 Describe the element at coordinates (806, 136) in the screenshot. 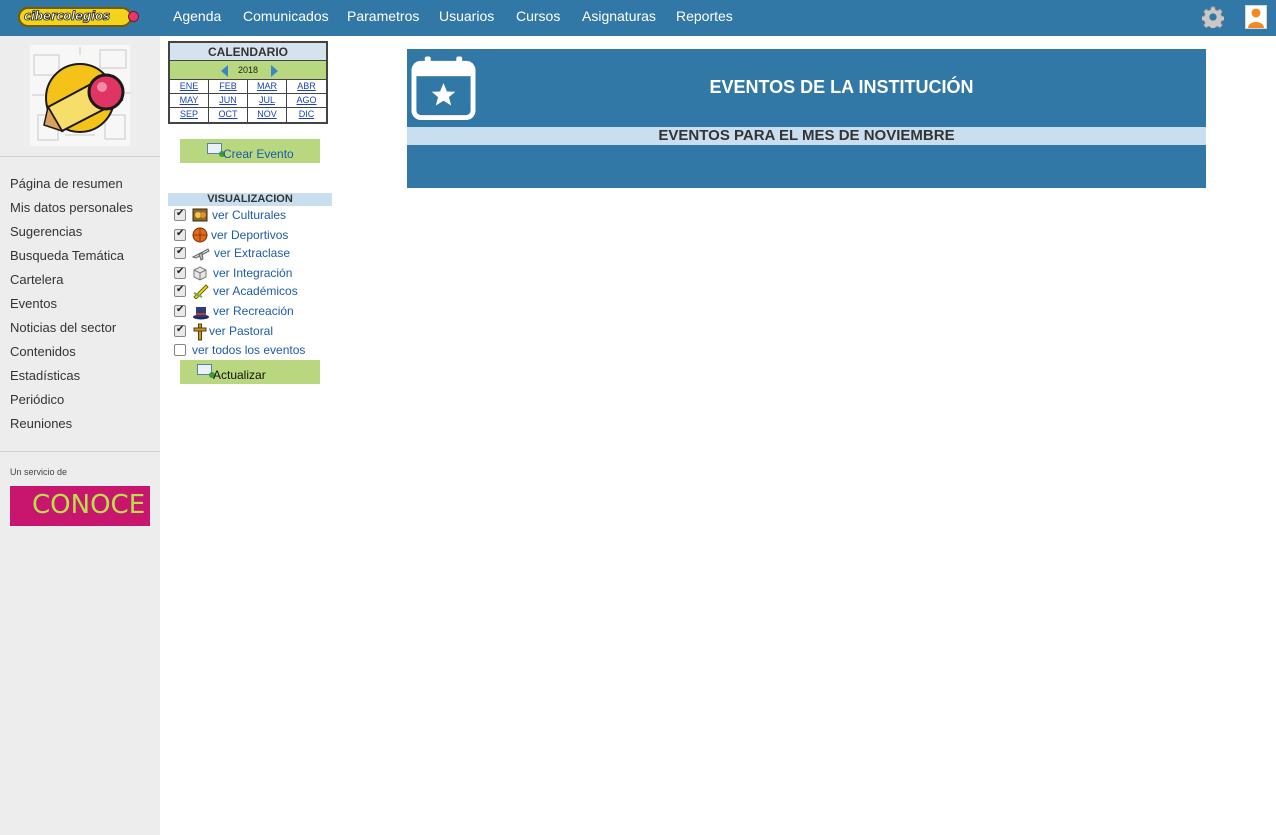

I see `events-month-heading: EVENTOS PARA EL MES DE NOVIEMBRE` at that location.